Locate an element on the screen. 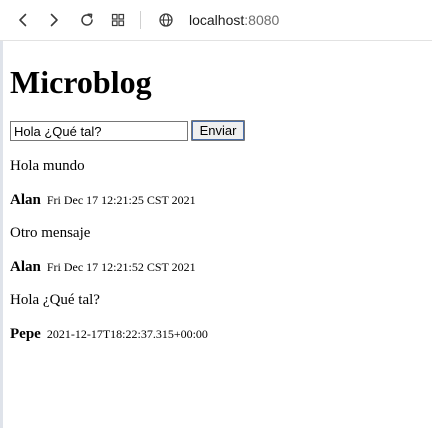  message-text: Hola ¿Qué tal? is located at coordinates (55, 300).